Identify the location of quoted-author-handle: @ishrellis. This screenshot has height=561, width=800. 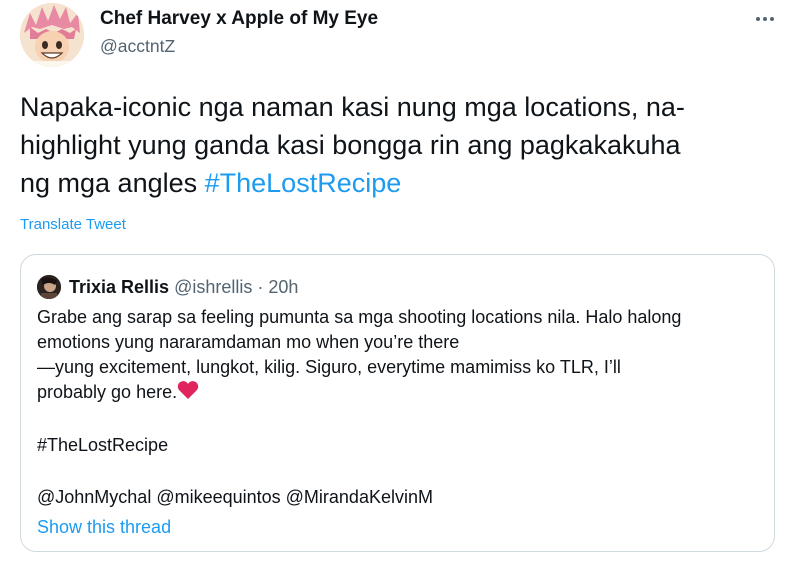
(213, 287).